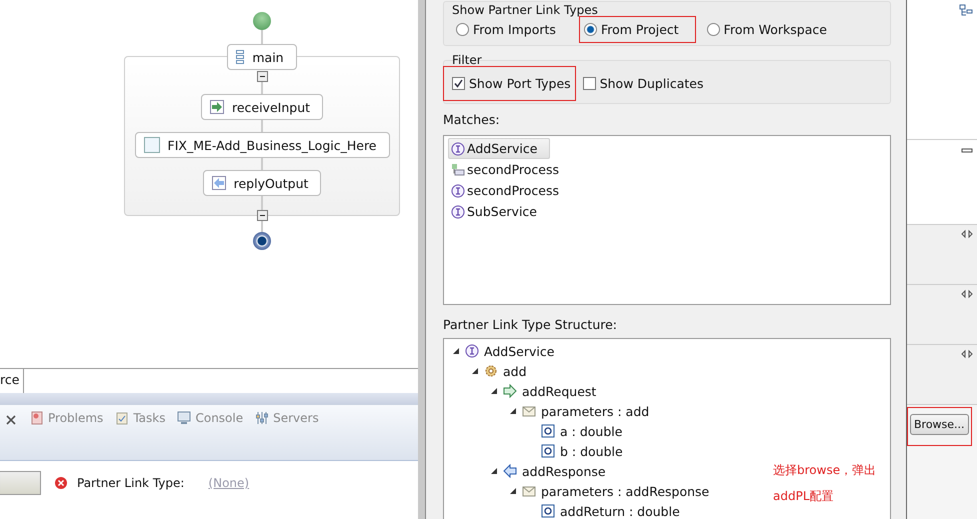  I want to click on activity-node: replyOutput, so click(262, 183).